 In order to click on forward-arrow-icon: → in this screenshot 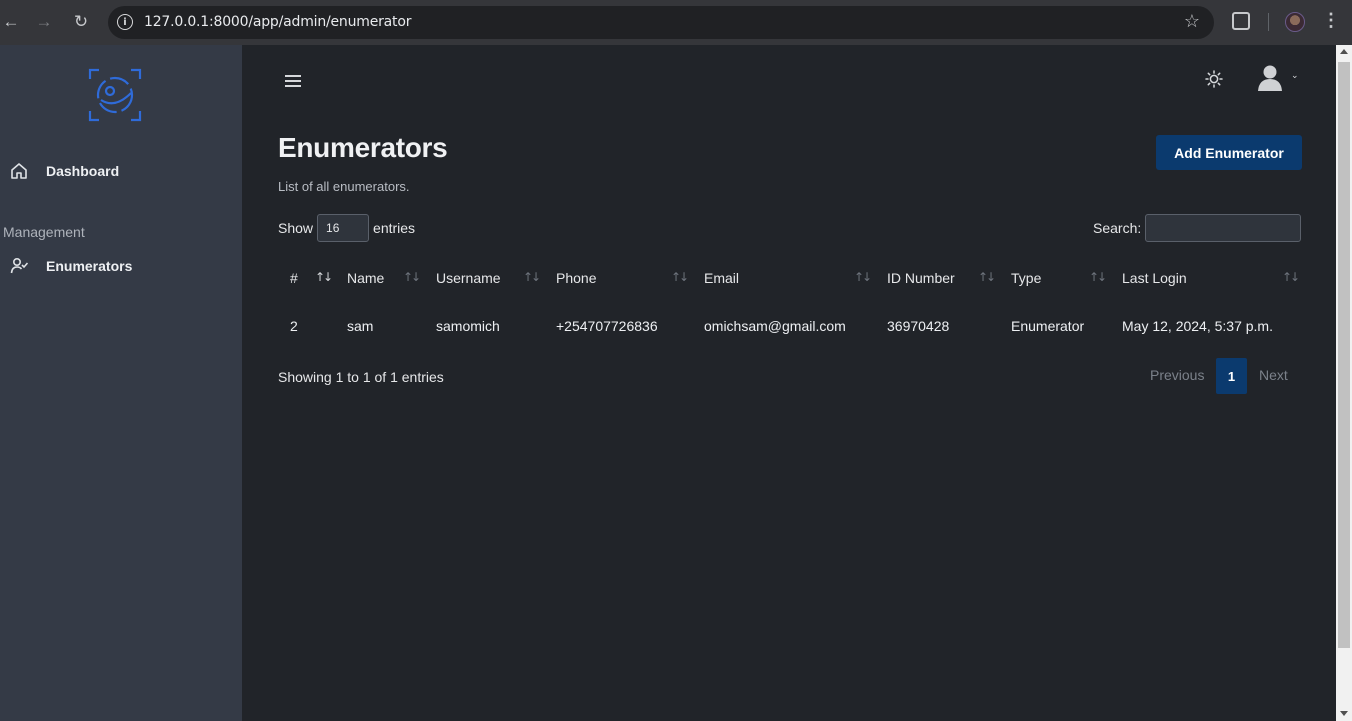, I will do `click(44, 22)`.